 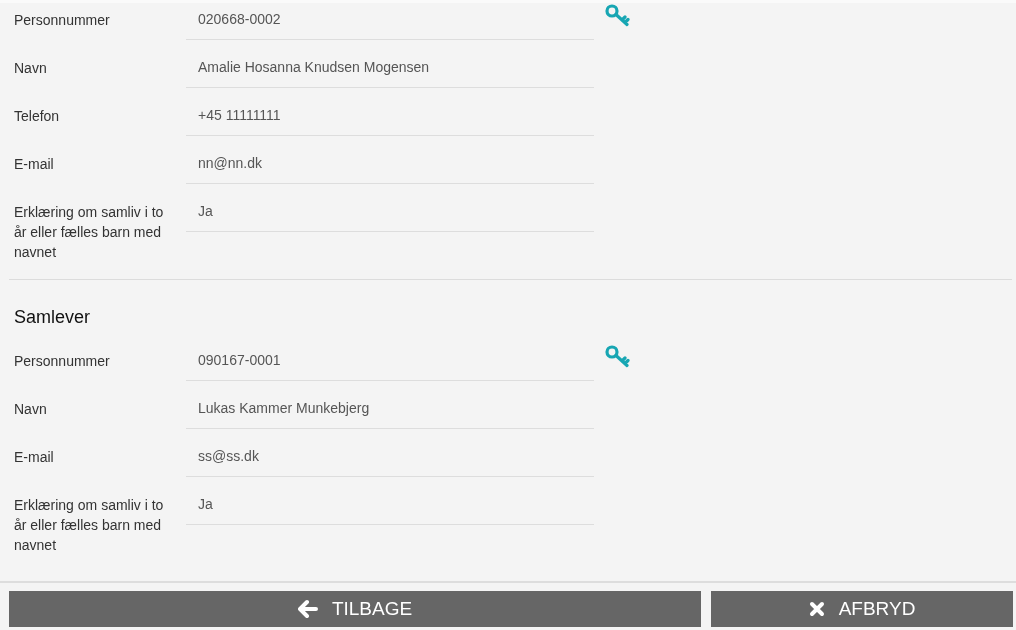 I want to click on close-icon, so click(x=816, y=609).